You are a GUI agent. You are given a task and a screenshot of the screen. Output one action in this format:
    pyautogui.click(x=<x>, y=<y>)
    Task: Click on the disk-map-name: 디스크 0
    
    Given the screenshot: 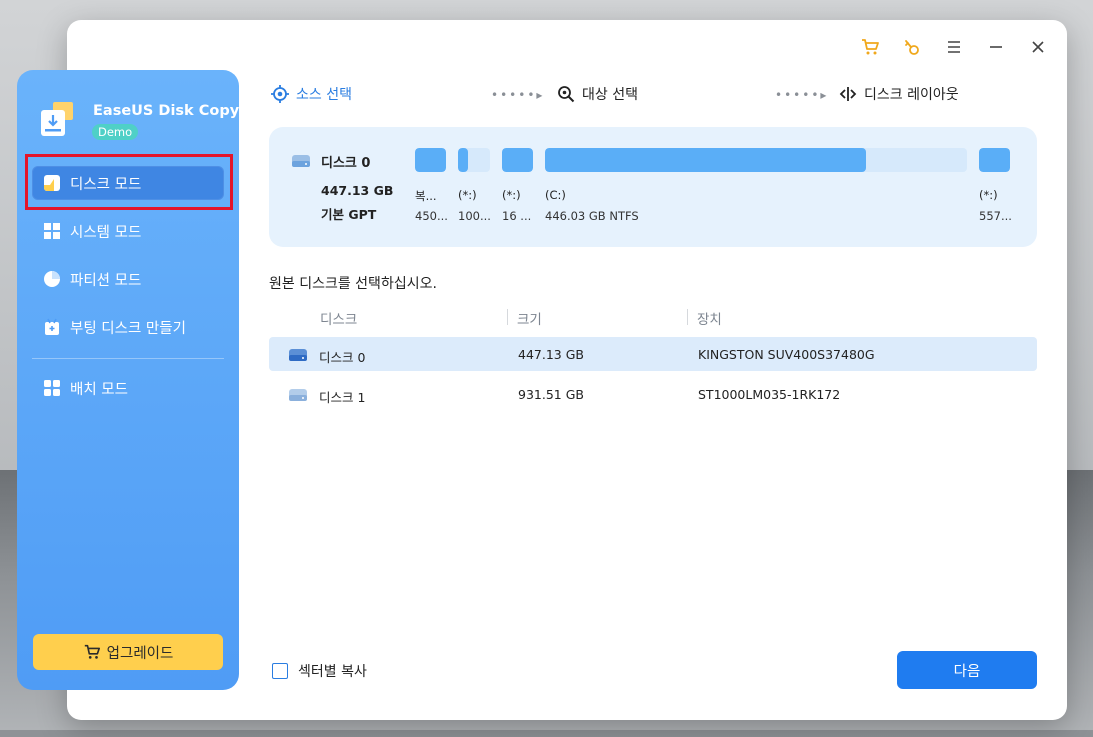 What is the action you would take?
    pyautogui.click(x=346, y=163)
    